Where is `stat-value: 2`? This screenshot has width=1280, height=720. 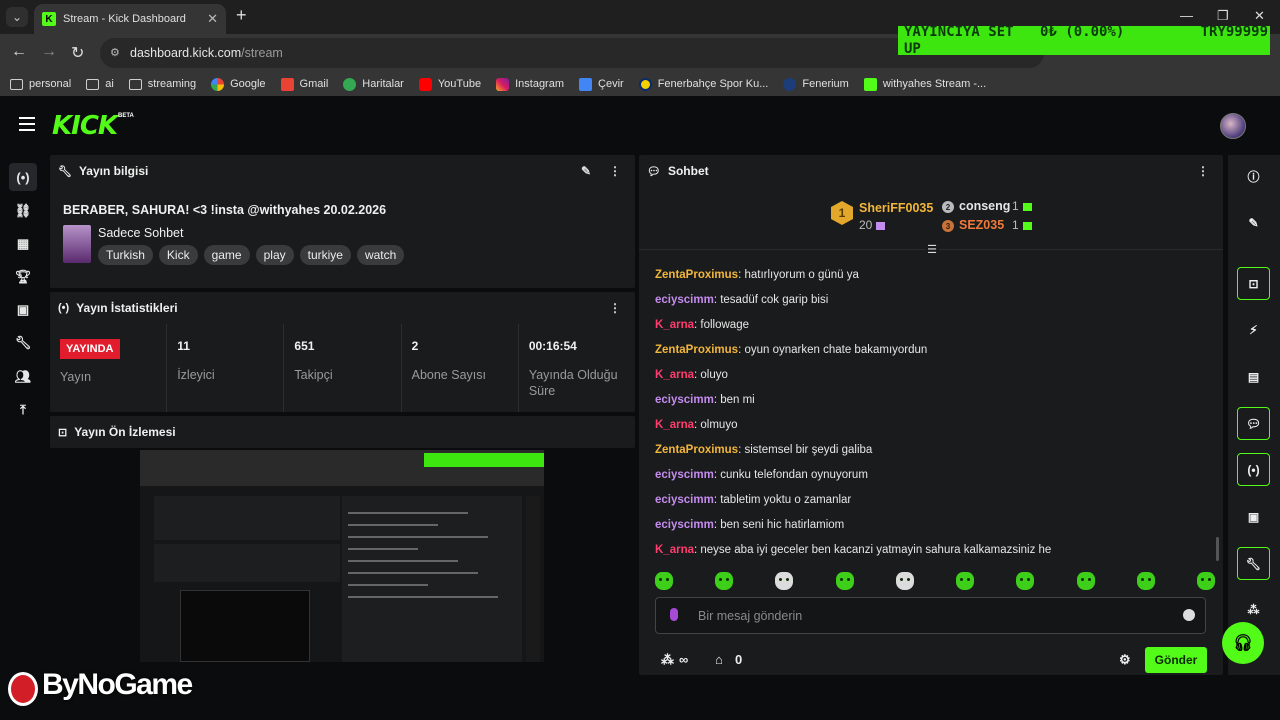
stat-value: 2 is located at coordinates (415, 346).